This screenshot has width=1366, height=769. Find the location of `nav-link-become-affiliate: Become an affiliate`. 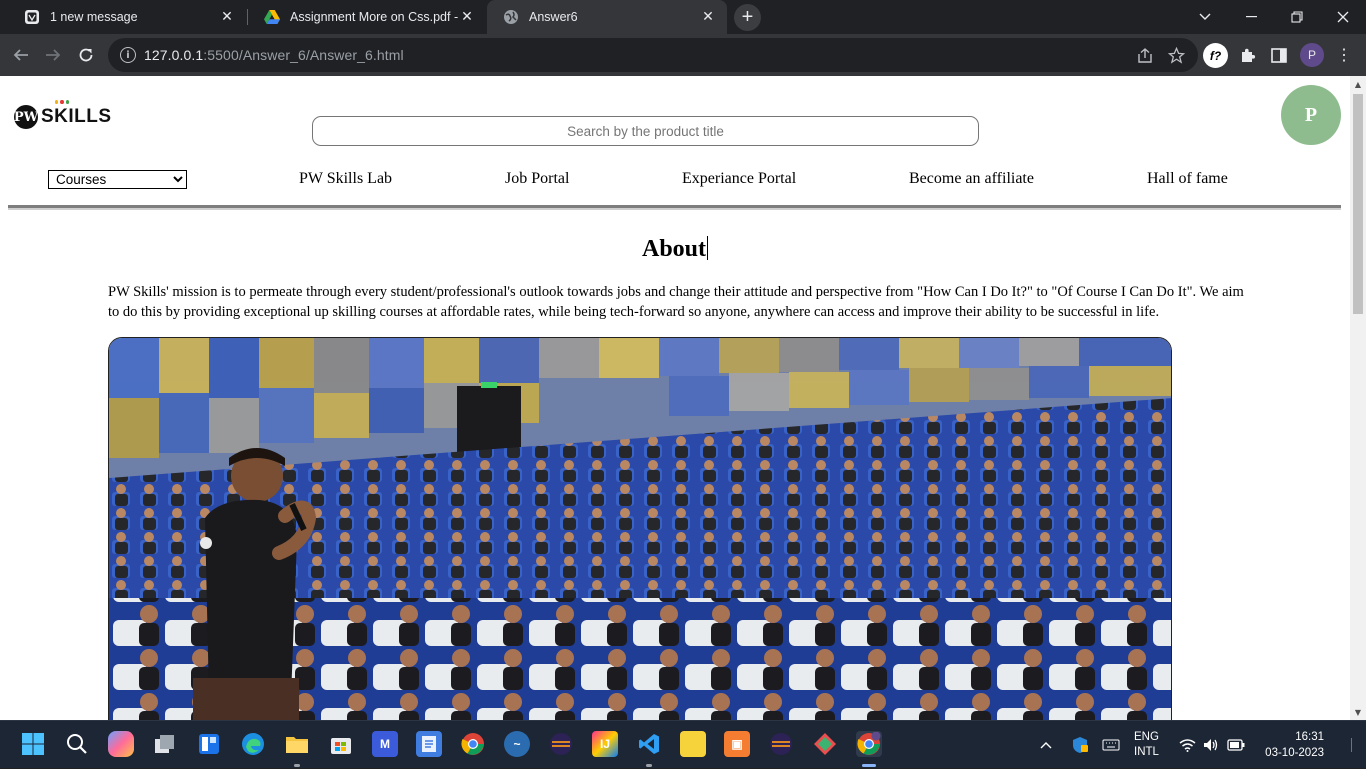

nav-link-become-affiliate: Become an affiliate is located at coordinates (971, 179).